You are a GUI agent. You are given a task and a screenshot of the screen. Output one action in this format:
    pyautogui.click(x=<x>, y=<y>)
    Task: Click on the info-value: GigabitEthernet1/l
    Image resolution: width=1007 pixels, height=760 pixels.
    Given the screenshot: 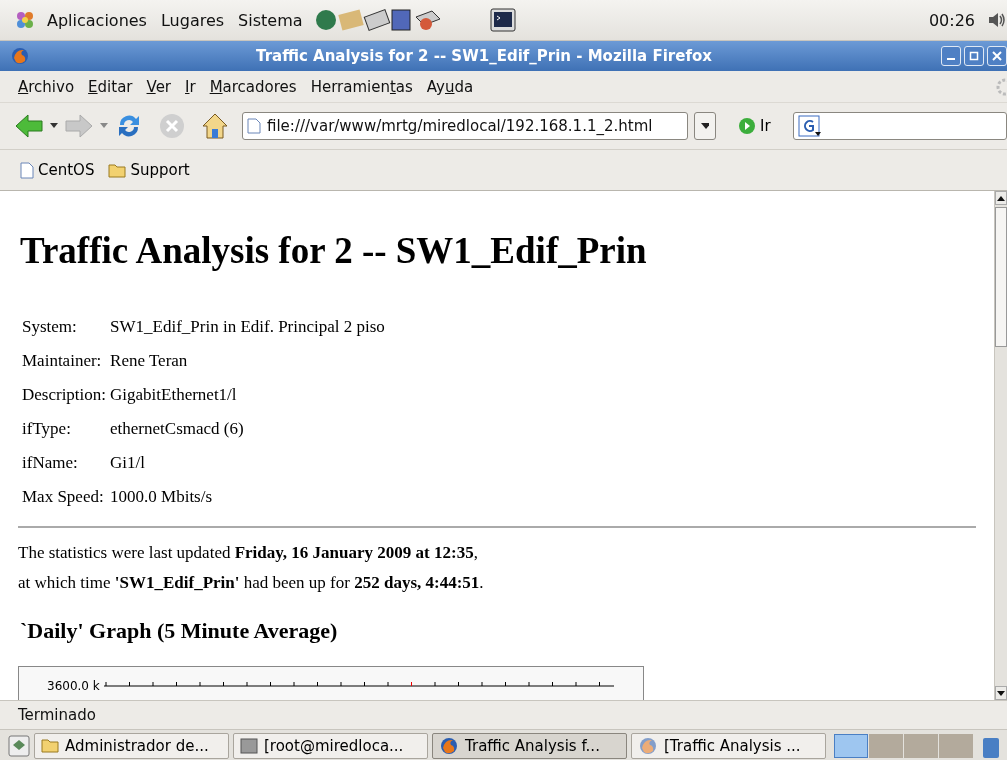 What is the action you would take?
    pyautogui.click(x=174, y=395)
    